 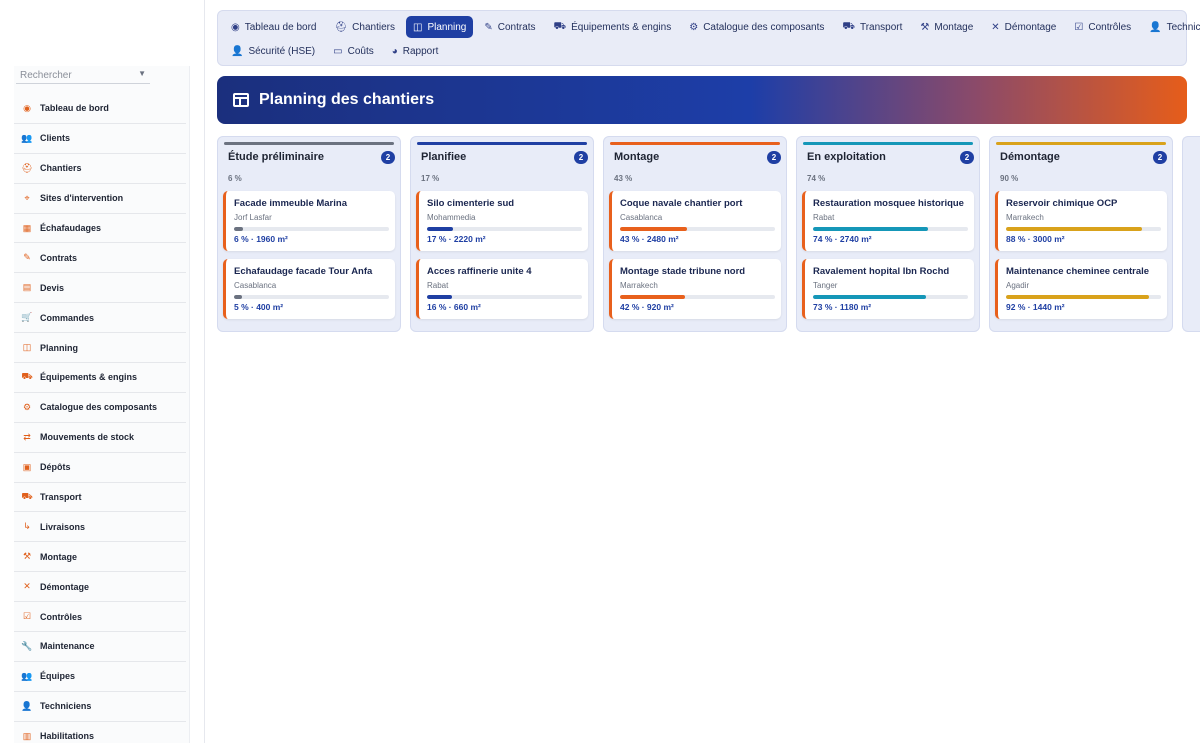 What do you see at coordinates (509, 27) in the screenshot?
I see `nav-tab: ✎ Contrats` at bounding box center [509, 27].